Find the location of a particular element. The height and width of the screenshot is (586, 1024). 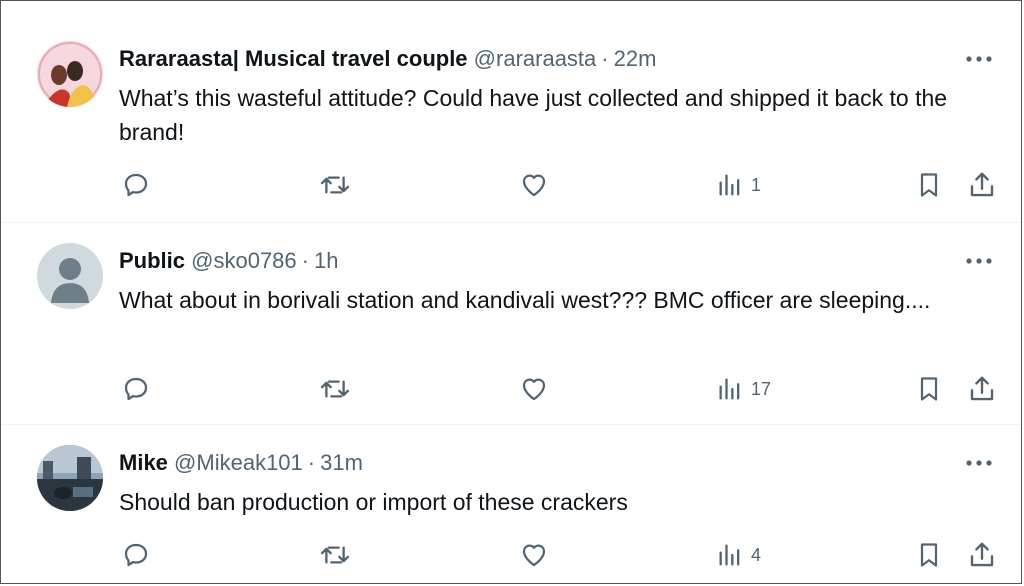

timestamp: 1h is located at coordinates (326, 260).